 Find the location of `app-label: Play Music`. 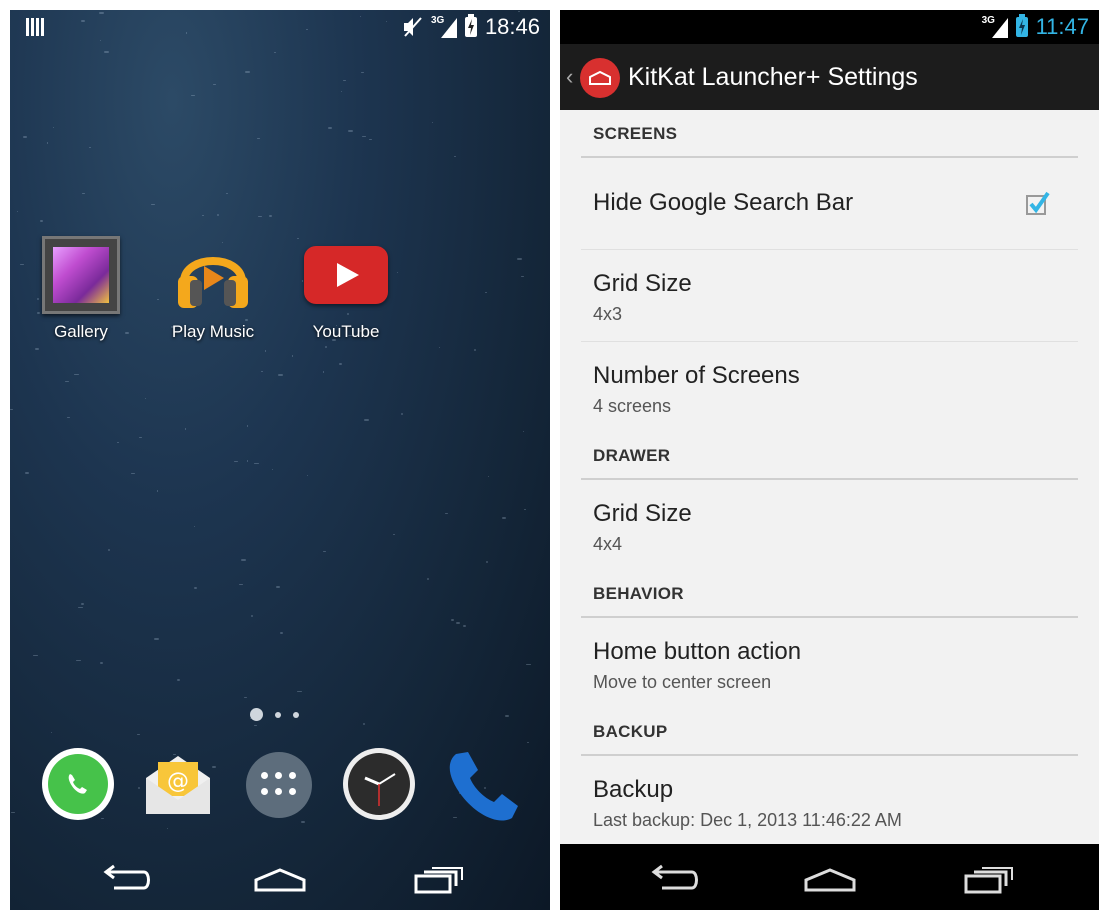

app-label: Play Music is located at coordinates (213, 331).